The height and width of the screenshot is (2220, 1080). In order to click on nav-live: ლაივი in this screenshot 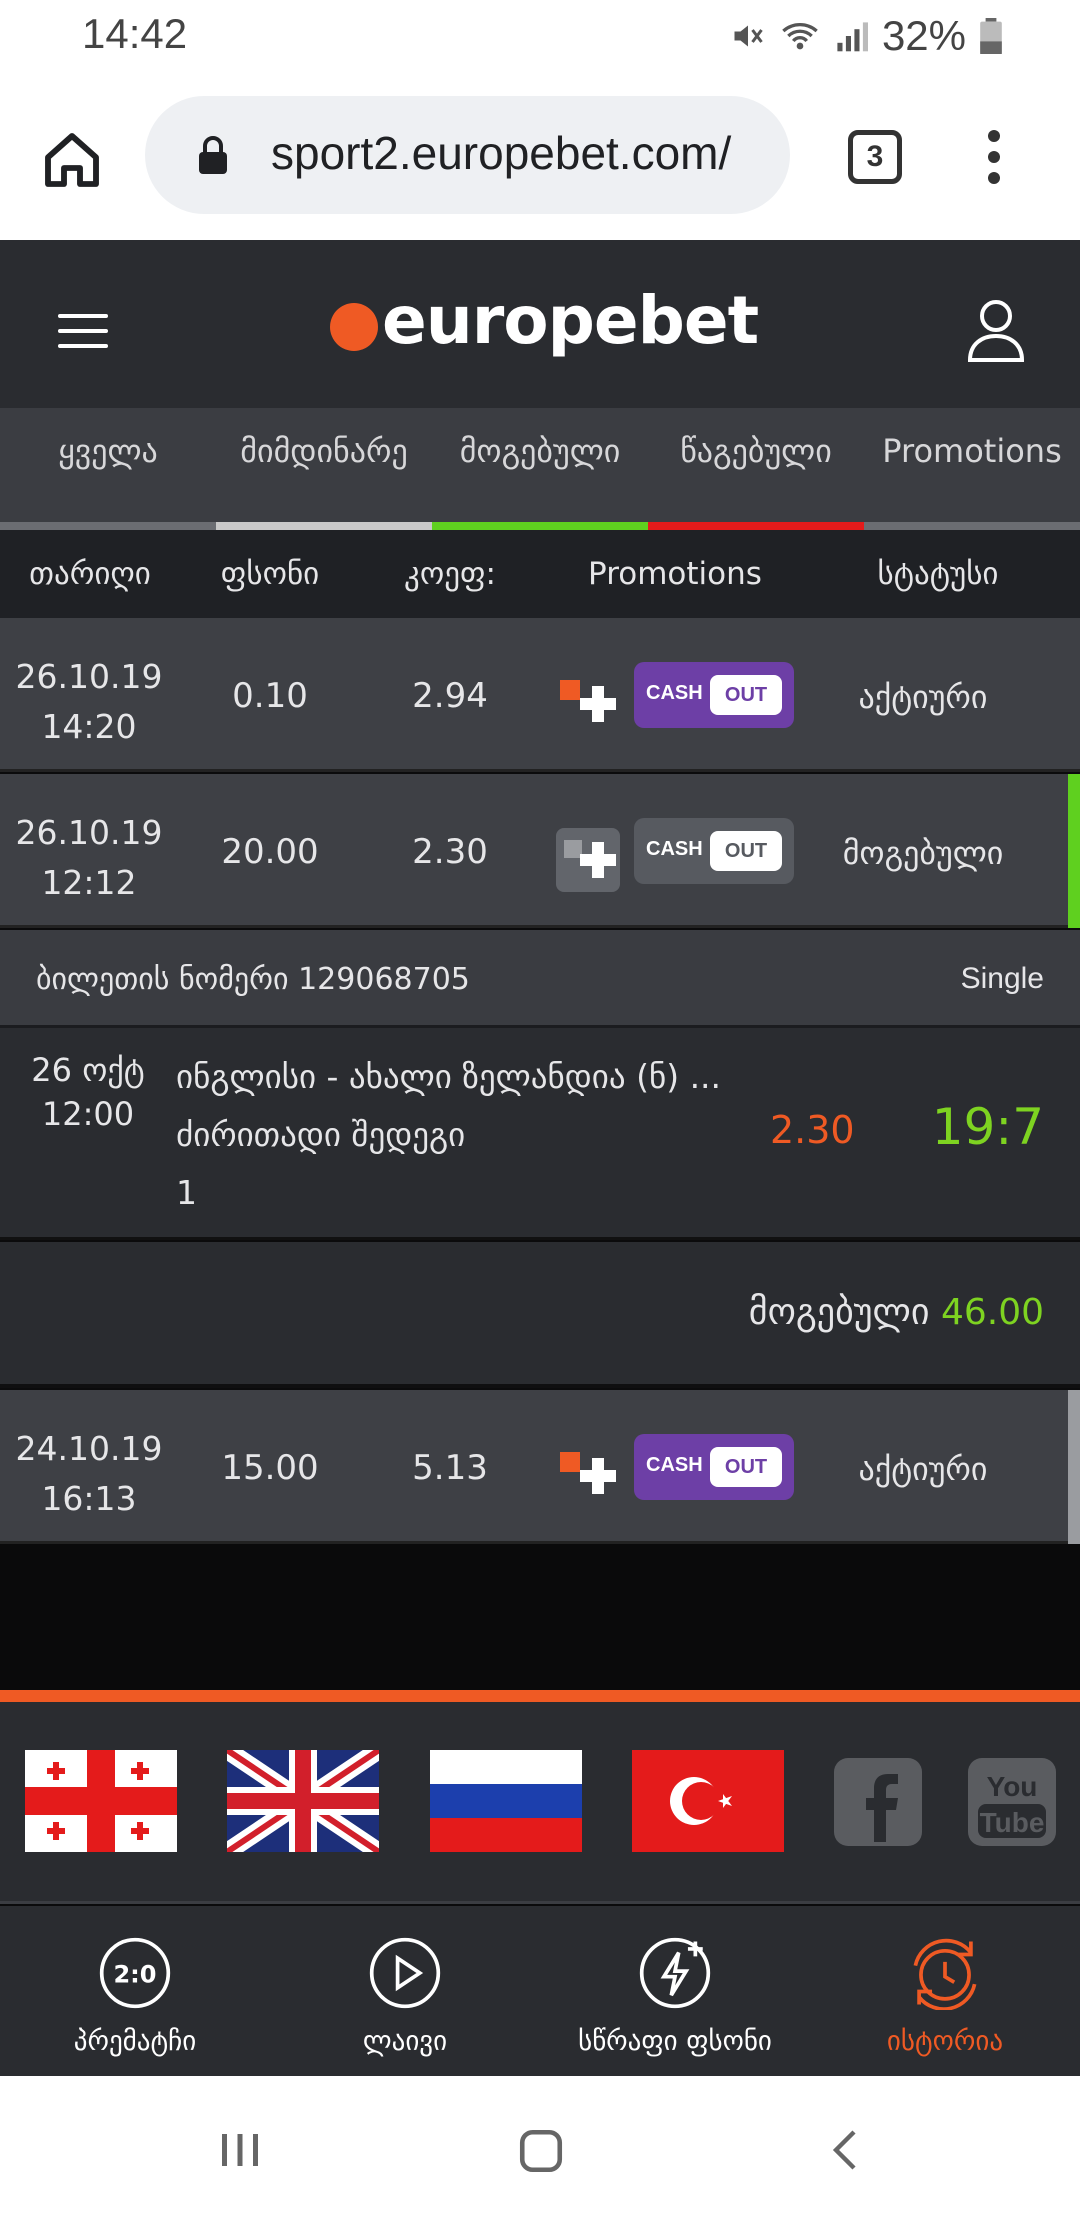, I will do `click(405, 1991)`.